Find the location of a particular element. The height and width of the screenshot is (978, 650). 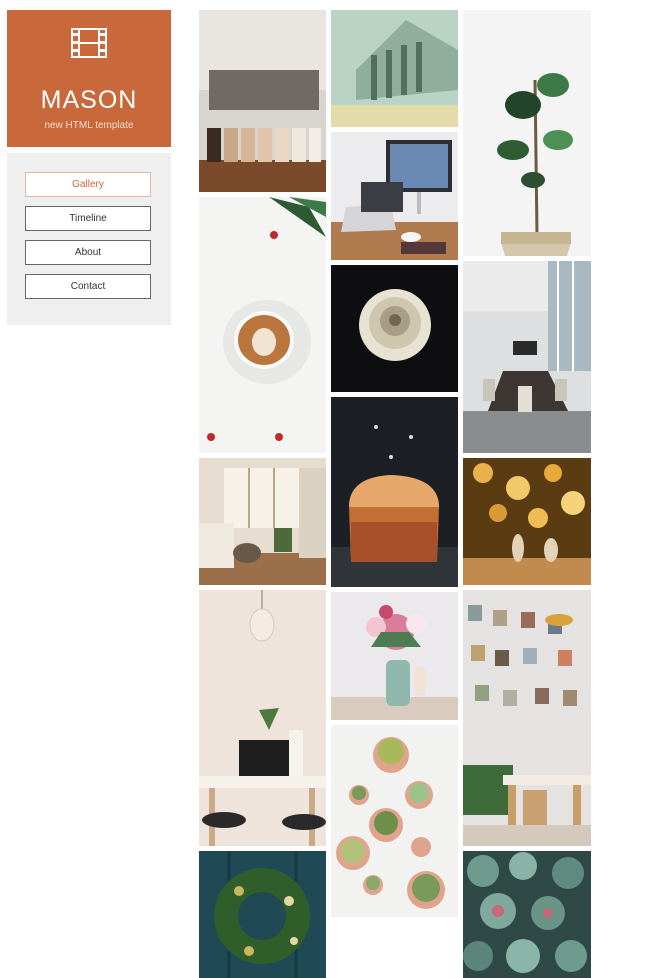

nav-panel: Gallery Timeline About Contact is located at coordinates (89, 239).